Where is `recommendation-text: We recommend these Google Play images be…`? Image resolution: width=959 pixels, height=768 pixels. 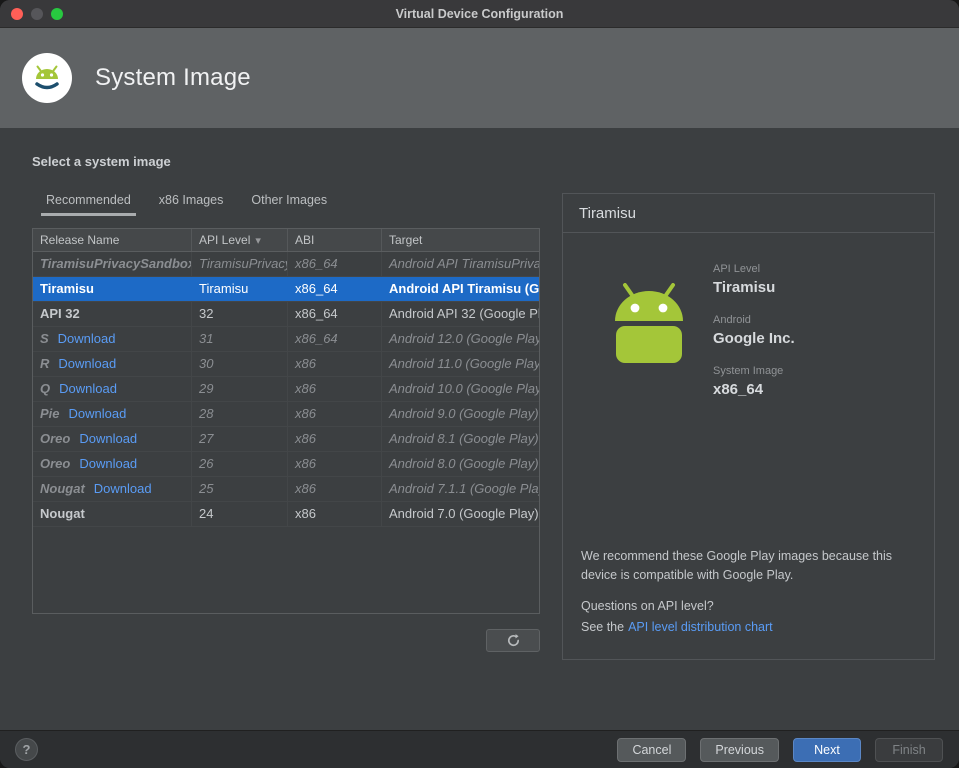
recommendation-text: We recommend these Google Play images be… is located at coordinates (737, 565).